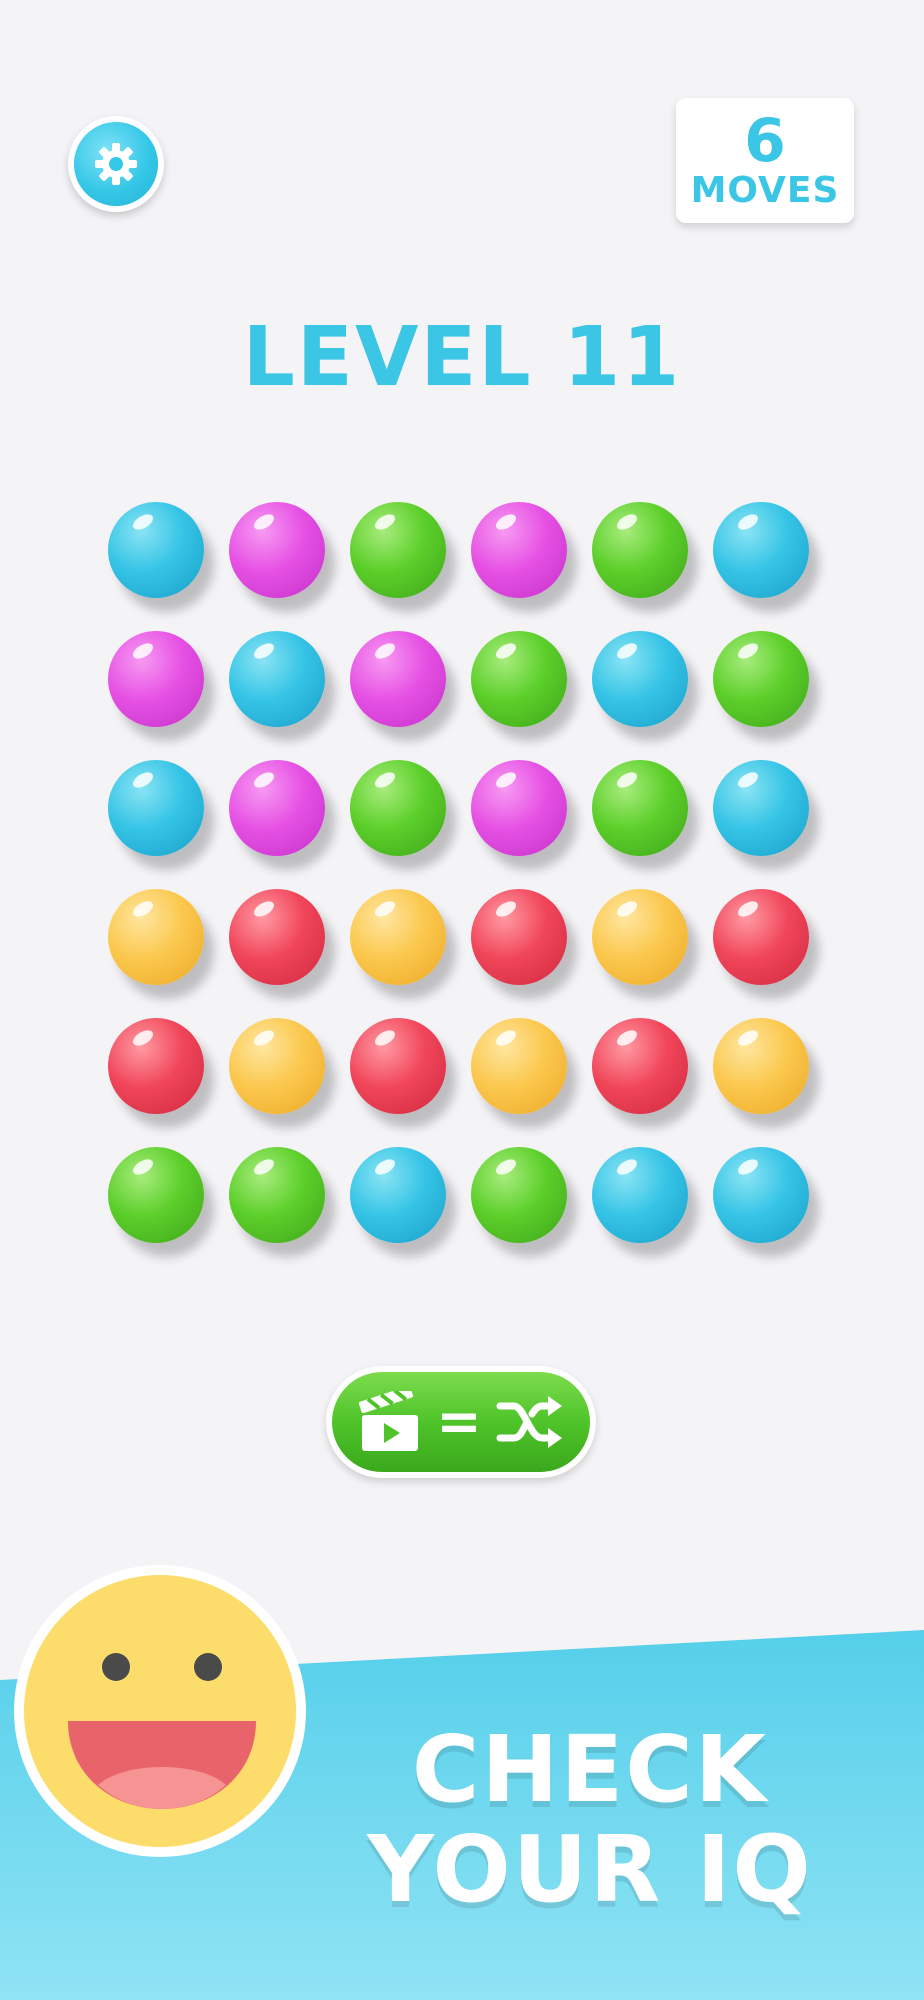 The image size is (924, 2000). What do you see at coordinates (160, 1711) in the screenshot?
I see `smiley-face-icon` at bounding box center [160, 1711].